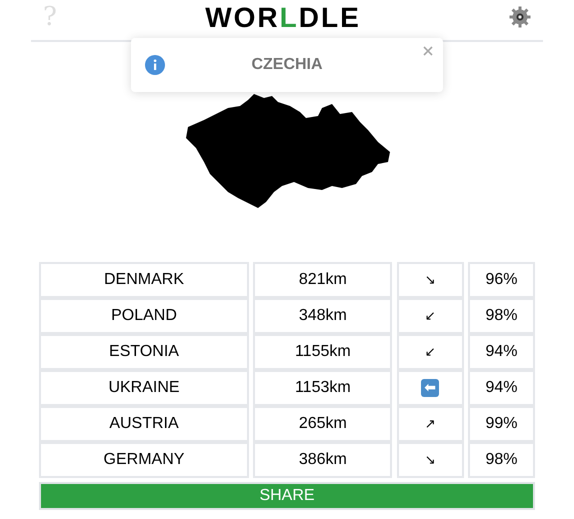 The width and height of the screenshot is (574, 519). What do you see at coordinates (322, 460) in the screenshot?
I see `distance-cell: 386km` at bounding box center [322, 460].